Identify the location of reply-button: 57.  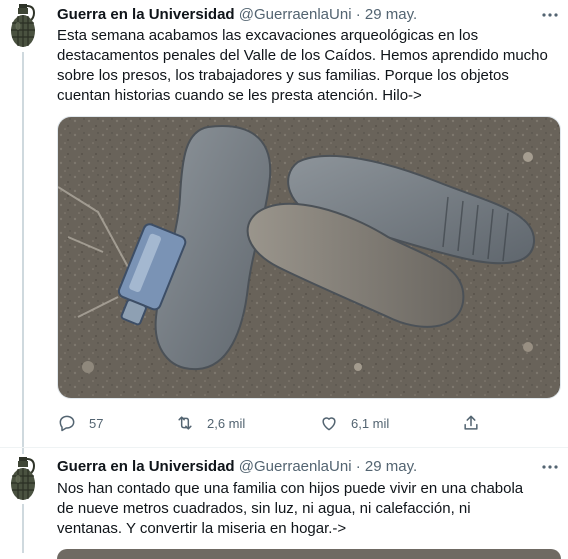
(80, 423).